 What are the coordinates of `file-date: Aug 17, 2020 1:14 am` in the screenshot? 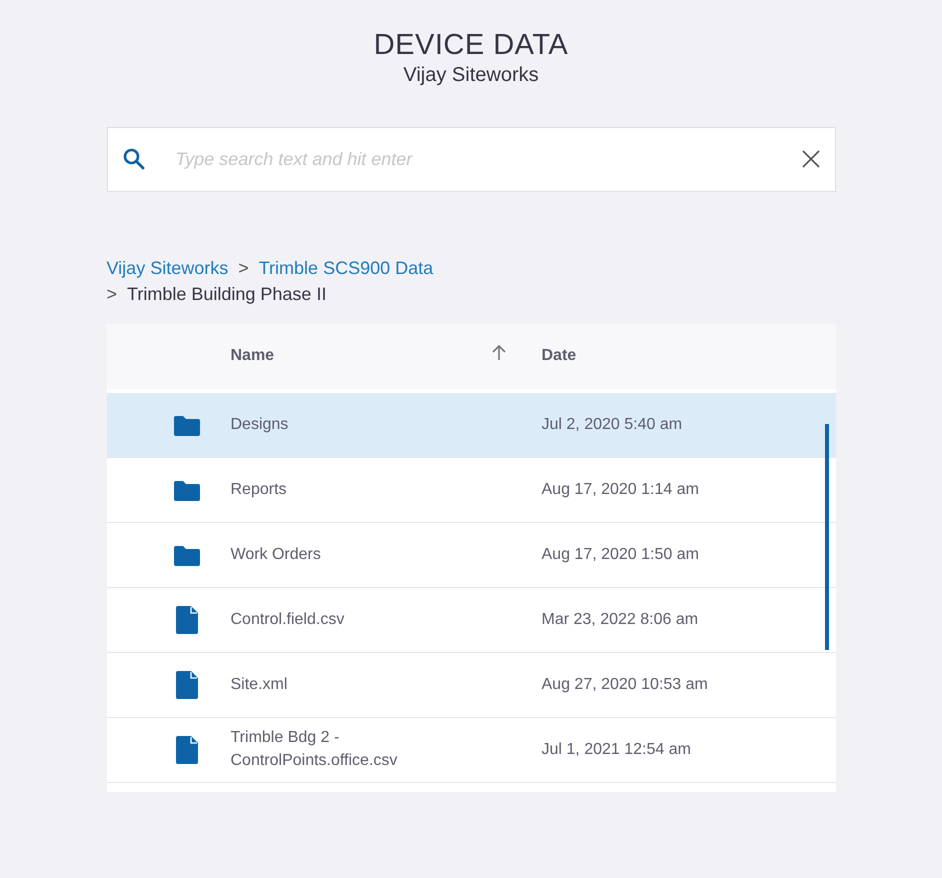 It's located at (620, 489).